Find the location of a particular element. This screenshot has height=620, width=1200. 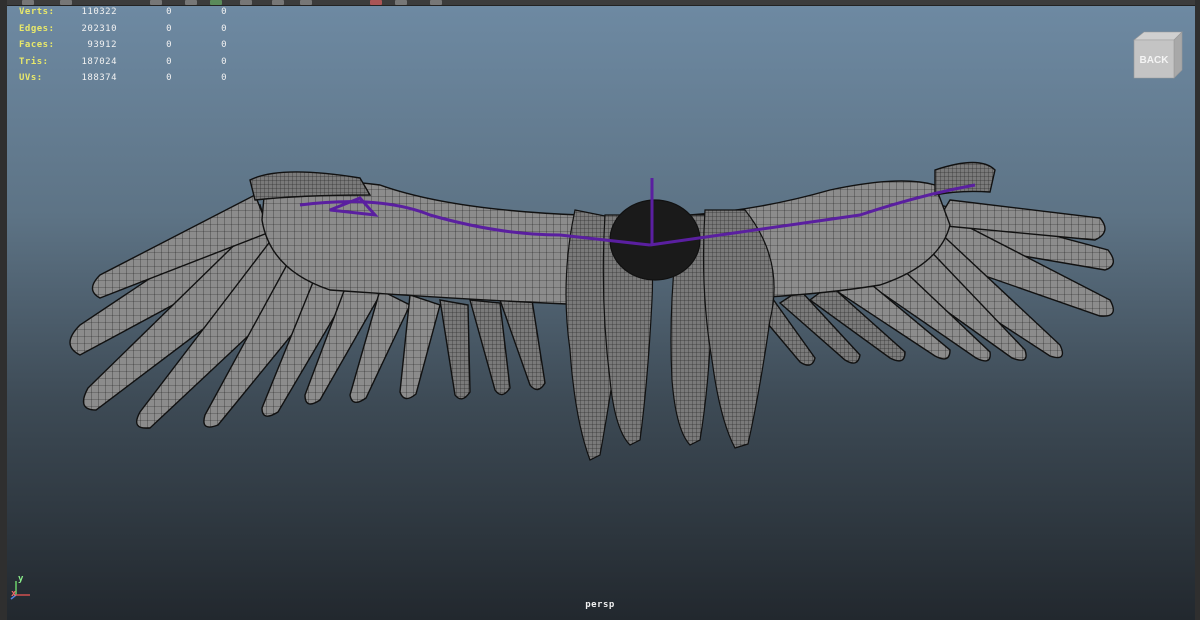

axis-x-label: x is located at coordinates (14, 594).